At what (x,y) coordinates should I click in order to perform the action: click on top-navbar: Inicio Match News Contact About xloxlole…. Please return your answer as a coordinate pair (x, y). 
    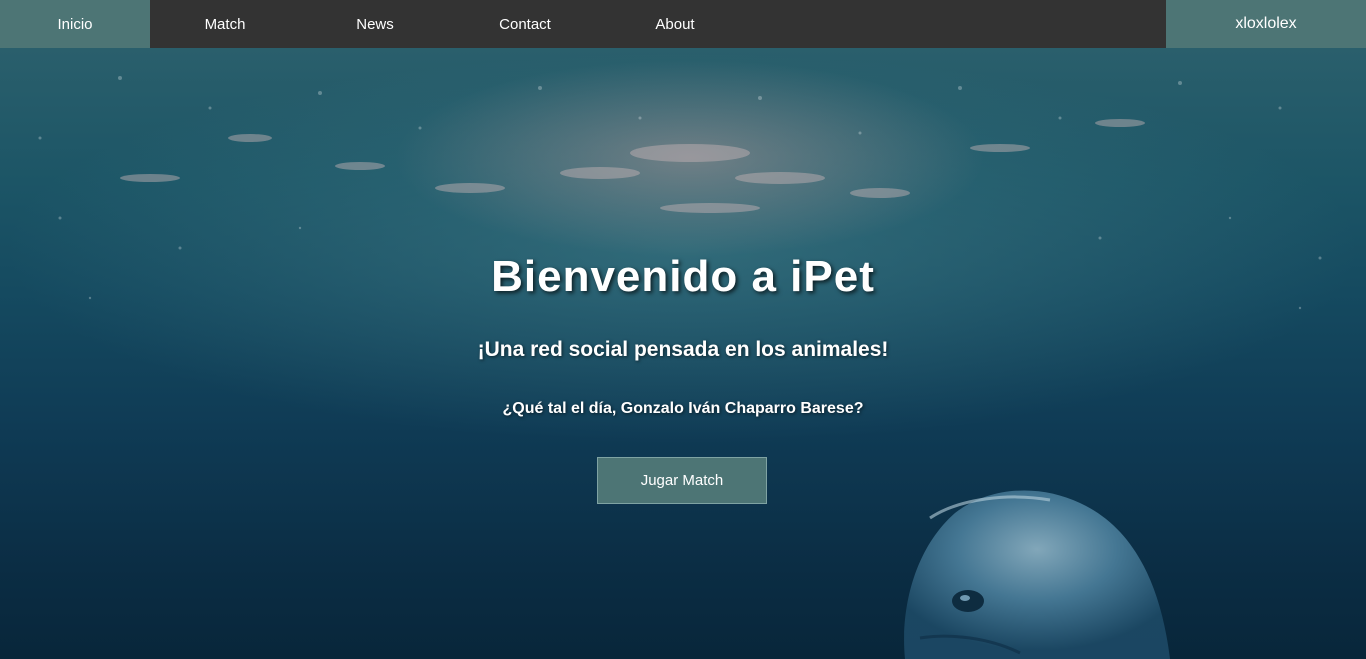
    Looking at the image, I should click on (683, 24).